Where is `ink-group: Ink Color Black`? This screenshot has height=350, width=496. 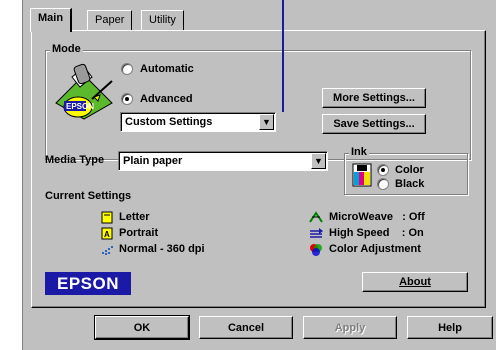 ink-group: Ink Color Black is located at coordinates (406, 170).